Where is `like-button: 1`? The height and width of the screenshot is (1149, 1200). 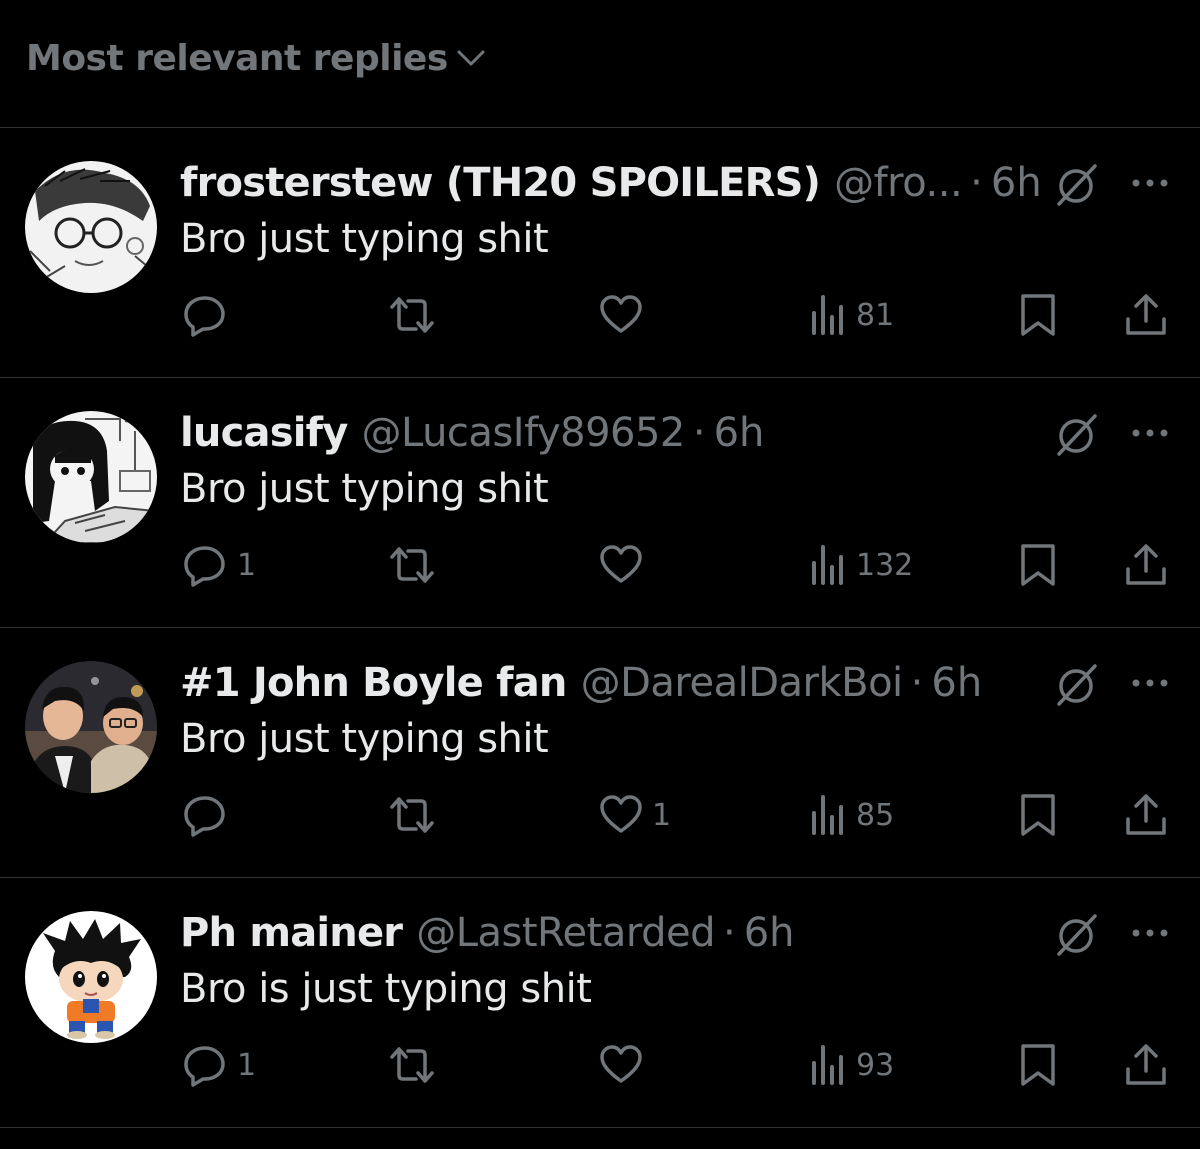
like-button: 1 is located at coordinates (634, 815).